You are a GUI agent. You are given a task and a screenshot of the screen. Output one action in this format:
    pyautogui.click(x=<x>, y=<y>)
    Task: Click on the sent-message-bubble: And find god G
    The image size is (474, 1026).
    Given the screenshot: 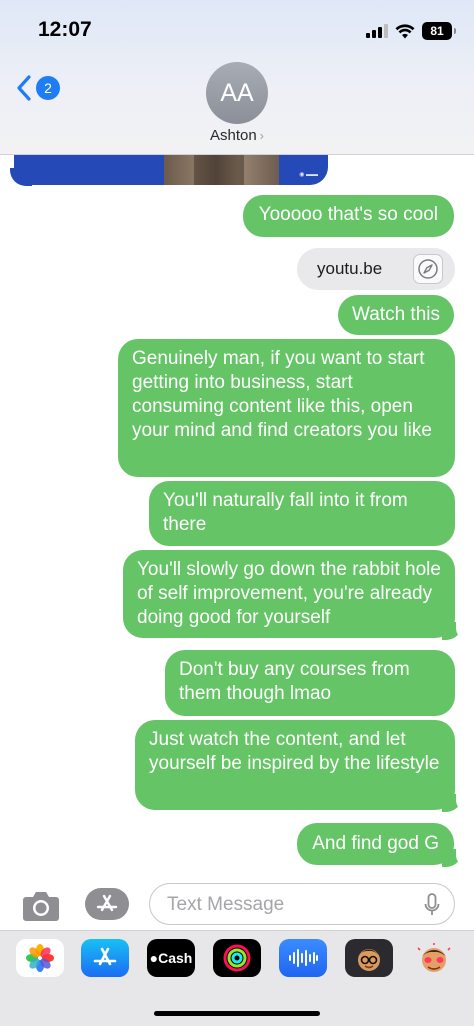 What is the action you would take?
    pyautogui.click(x=375, y=844)
    